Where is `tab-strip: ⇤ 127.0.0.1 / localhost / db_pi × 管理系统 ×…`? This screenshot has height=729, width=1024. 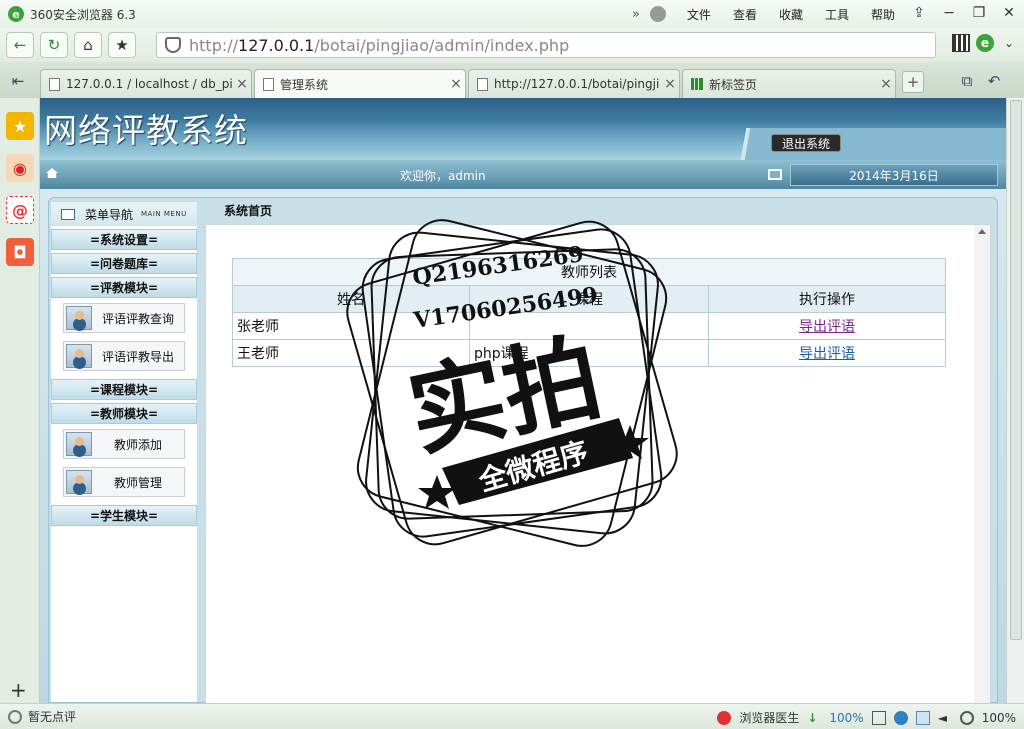
tab-strip: ⇤ 127.0.0.1 / localhost / db_pi × 管理系统 ×… is located at coordinates (512, 80).